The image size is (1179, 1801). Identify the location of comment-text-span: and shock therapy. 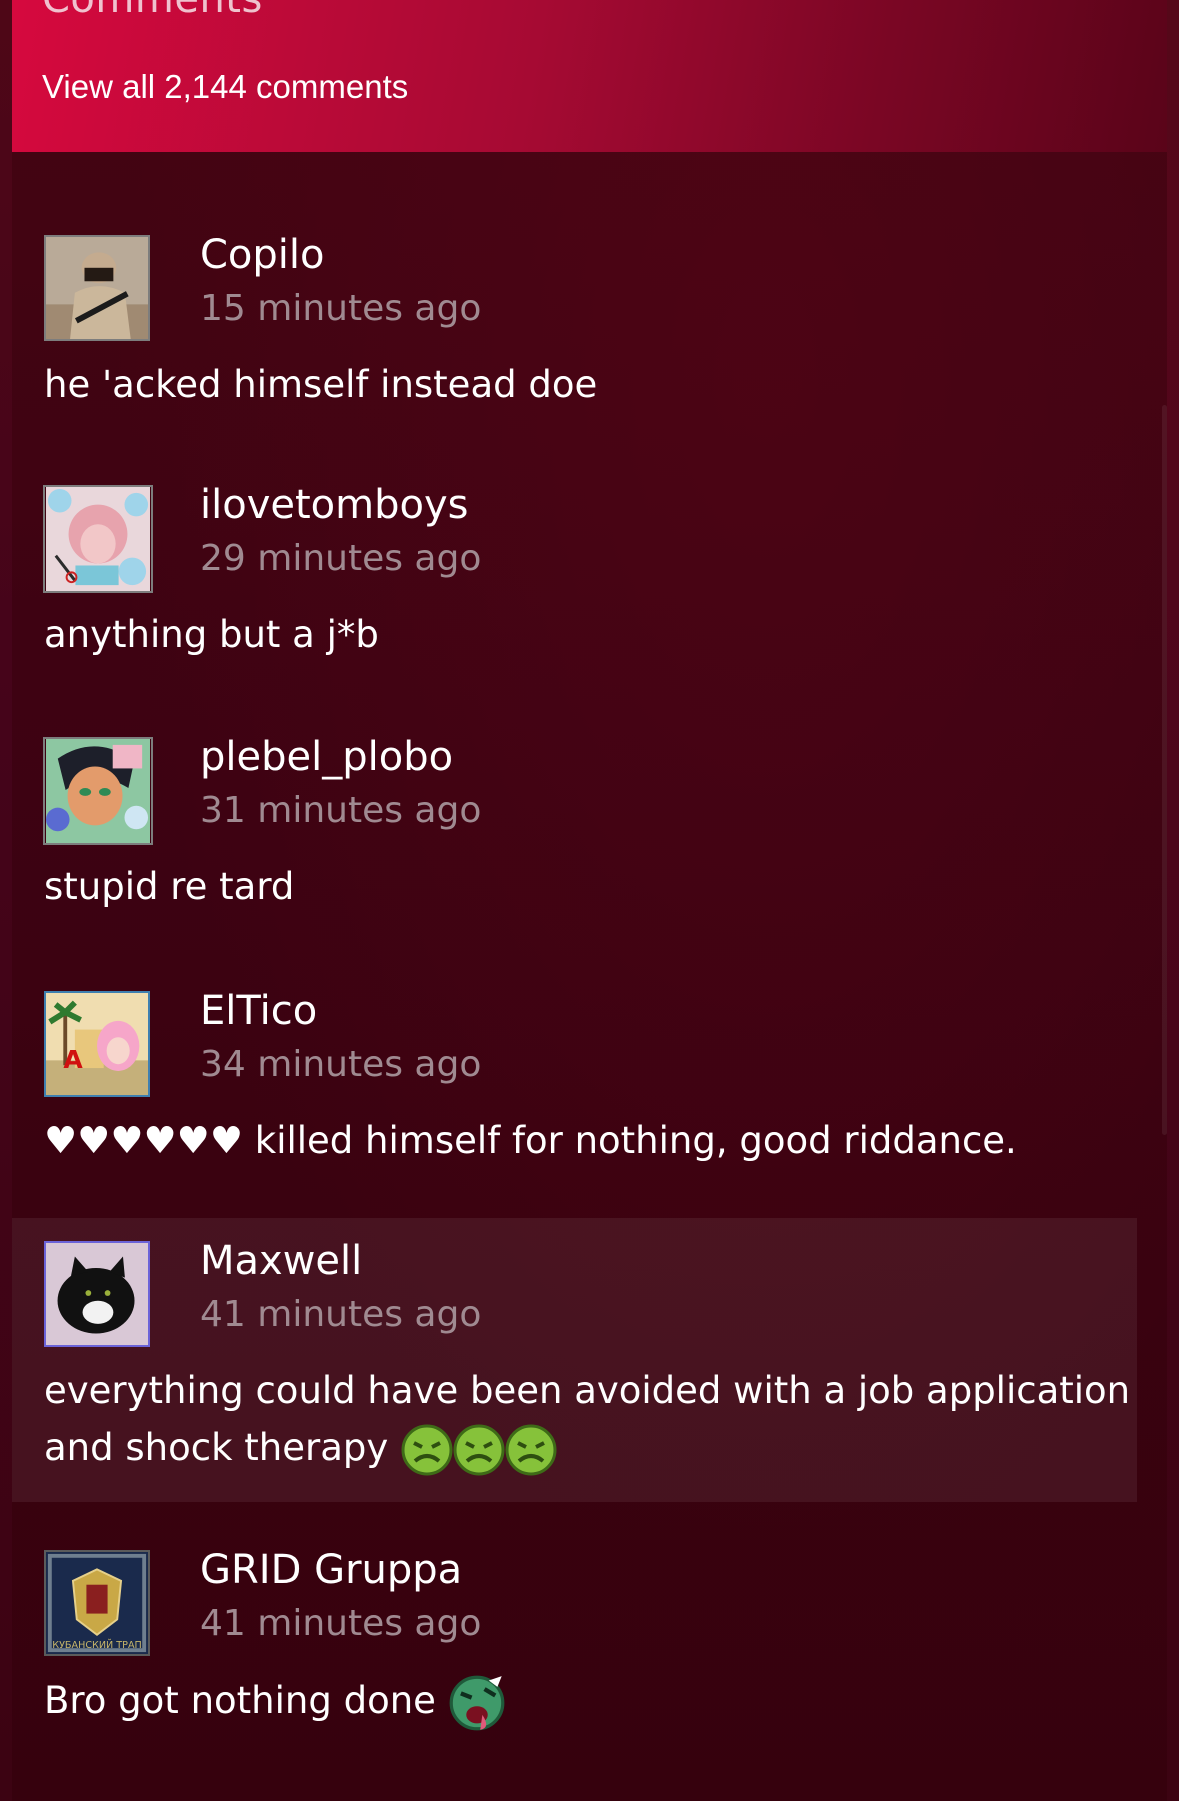
(216, 1447).